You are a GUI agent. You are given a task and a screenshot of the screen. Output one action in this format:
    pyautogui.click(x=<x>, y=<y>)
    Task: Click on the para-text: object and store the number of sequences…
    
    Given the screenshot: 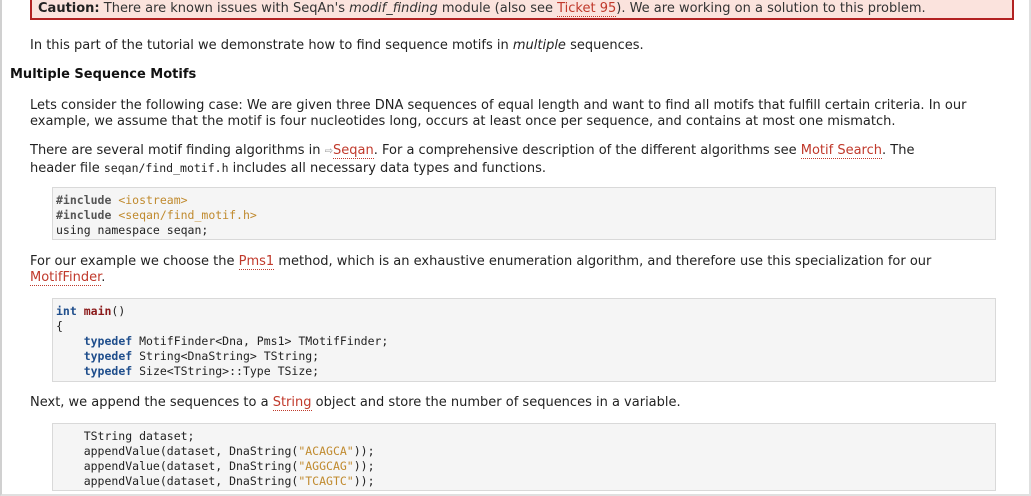 What is the action you would take?
    pyautogui.click(x=496, y=402)
    